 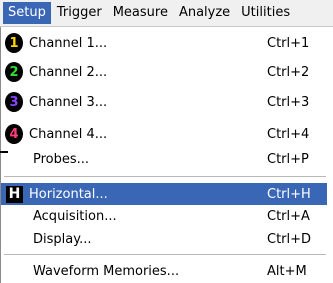 What do you see at coordinates (288, 216) in the screenshot?
I see `menu-item-shortcut: Ctrl+A` at bounding box center [288, 216].